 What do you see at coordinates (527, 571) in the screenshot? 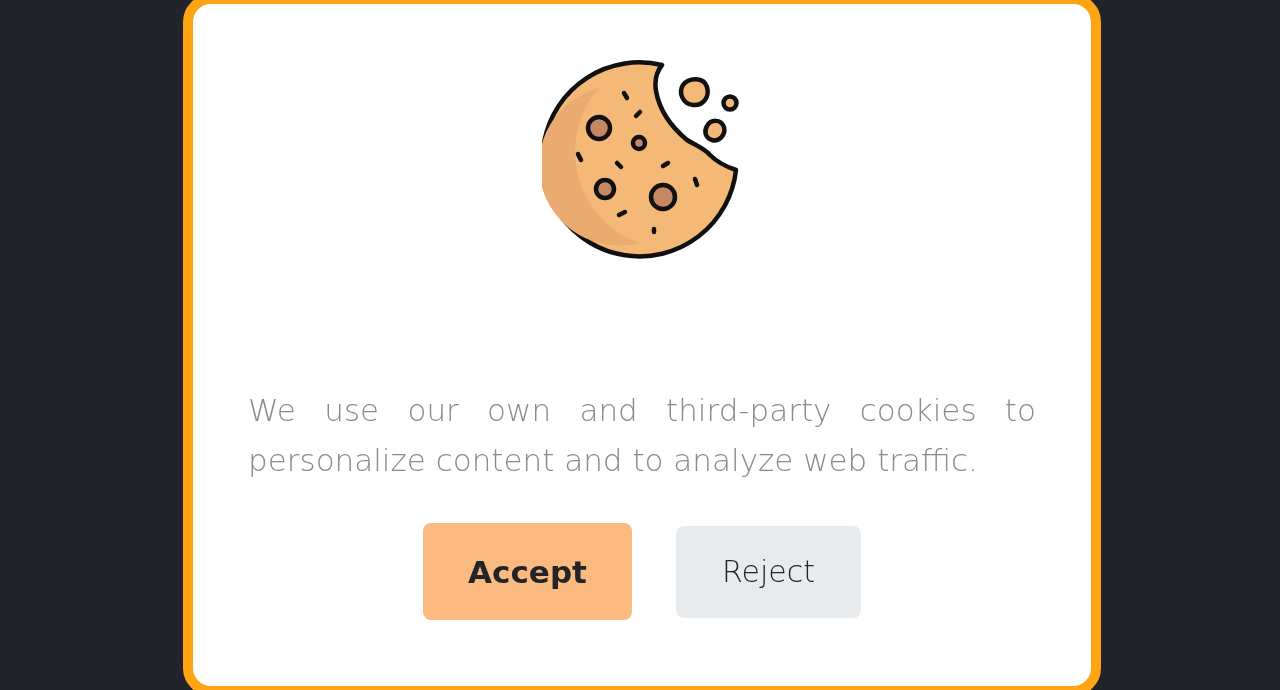
I see `accept-button: Accept` at bounding box center [527, 571].